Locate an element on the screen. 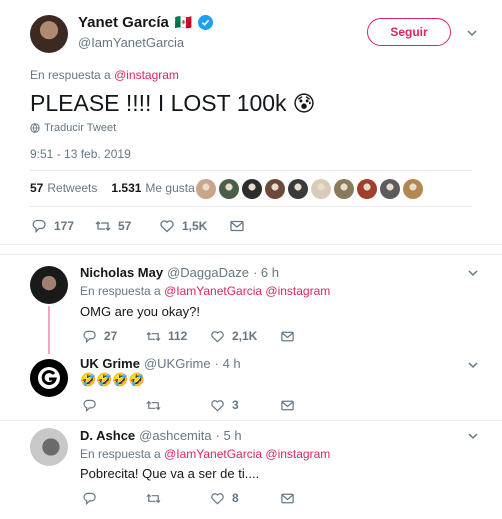 The image size is (502, 519). tweet-text: PLEASE !!!! I LOST 100k is located at coordinates (158, 103).